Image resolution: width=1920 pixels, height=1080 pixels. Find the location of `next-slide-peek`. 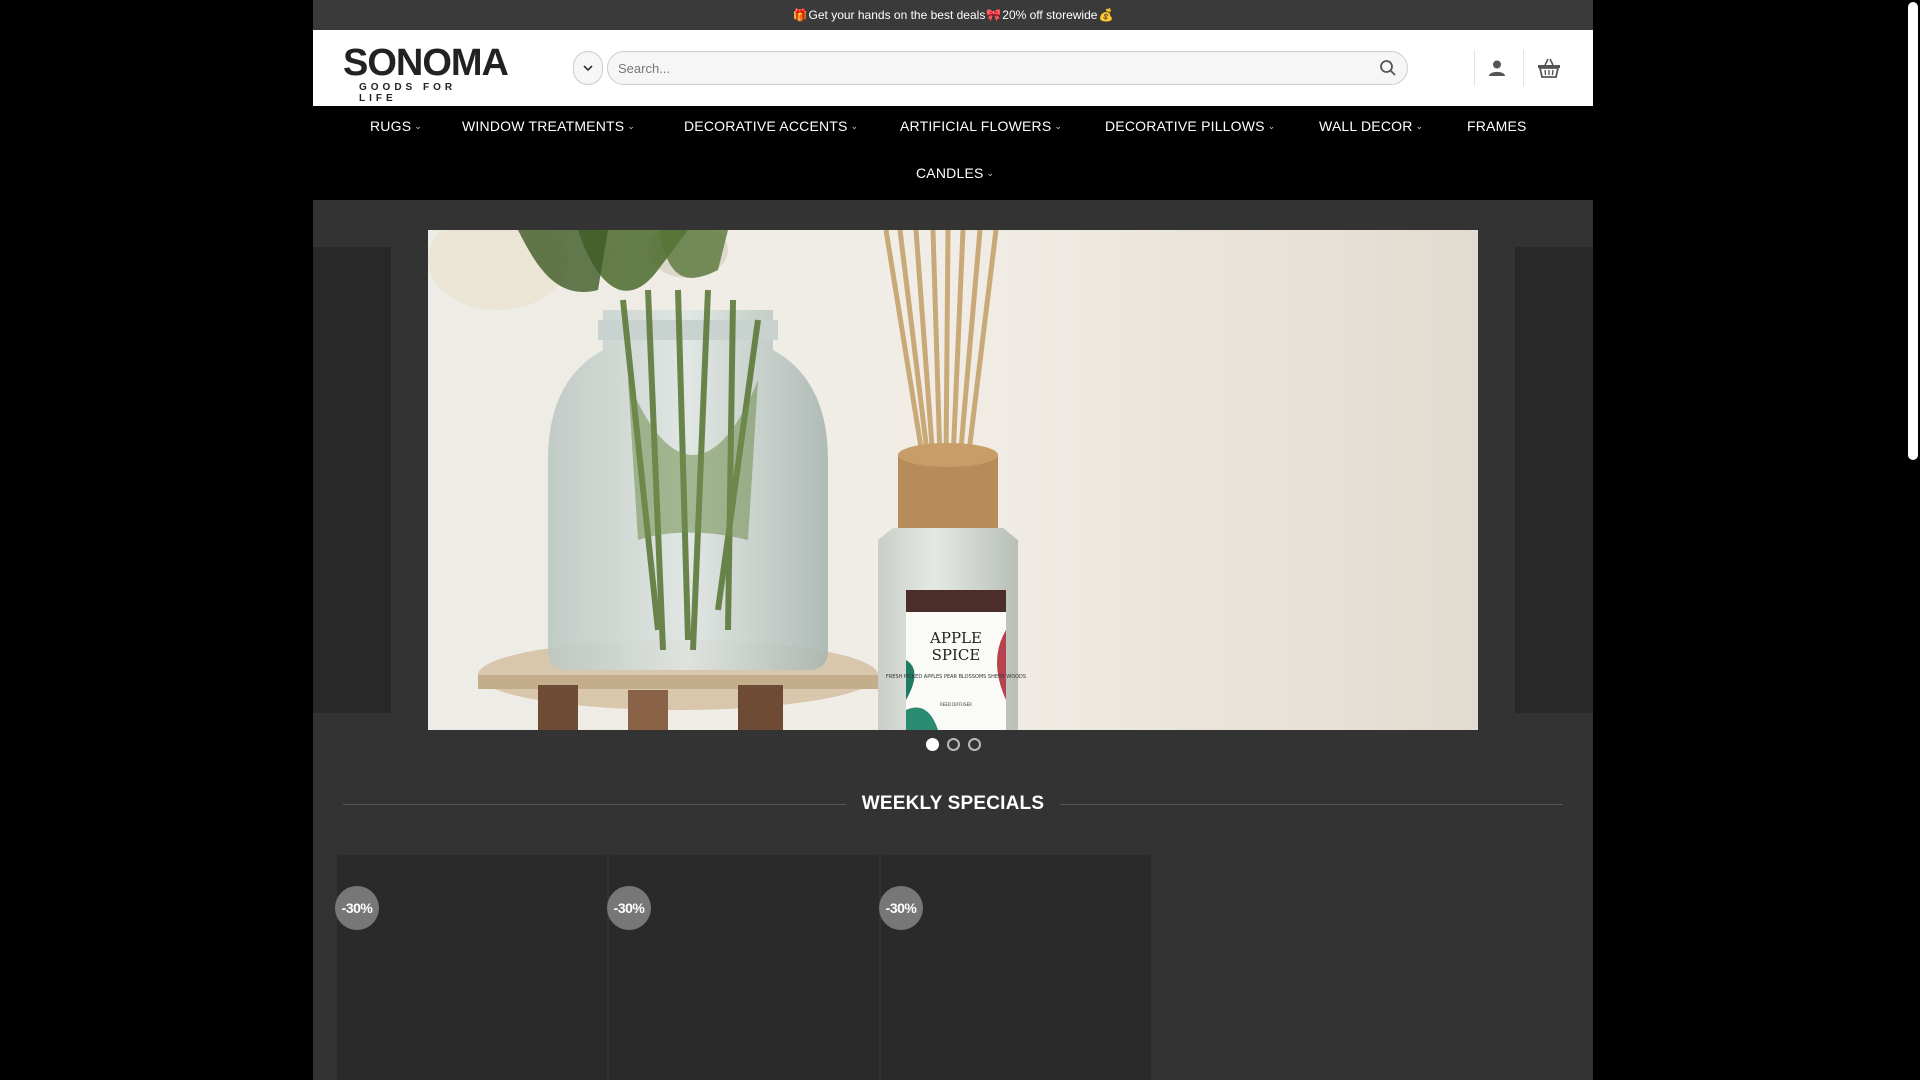

next-slide-peek is located at coordinates (1554, 480).